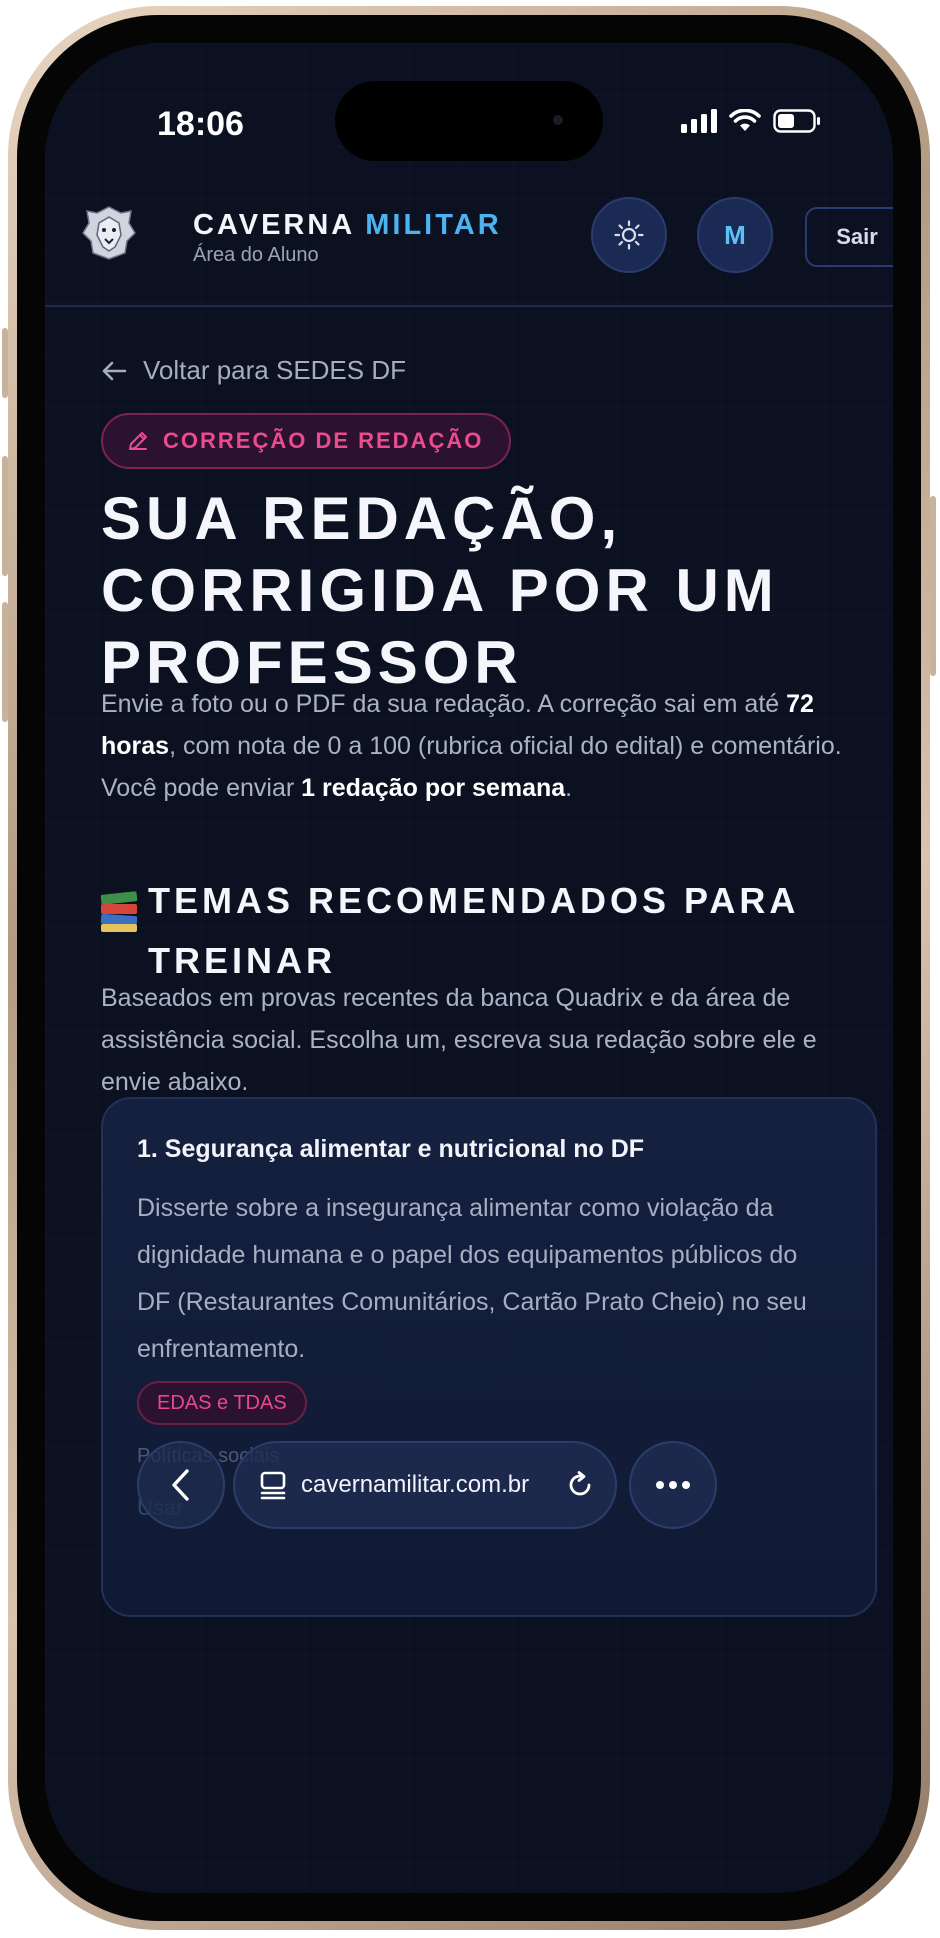  What do you see at coordinates (440, 590) in the screenshot?
I see `page-title-line-2: CORRIGIDA POR UM` at bounding box center [440, 590].